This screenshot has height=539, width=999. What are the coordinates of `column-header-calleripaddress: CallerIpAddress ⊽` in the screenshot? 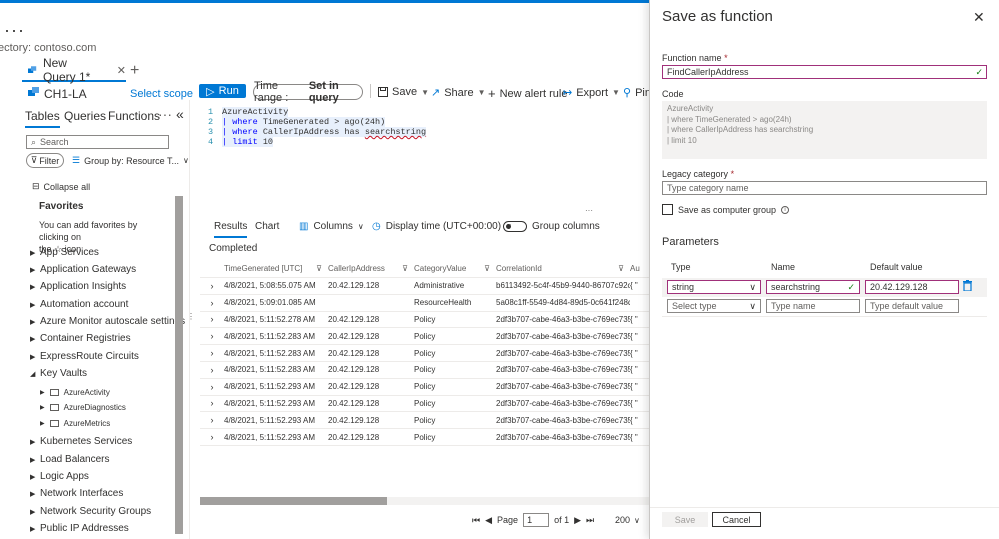 It's located at (371, 268).